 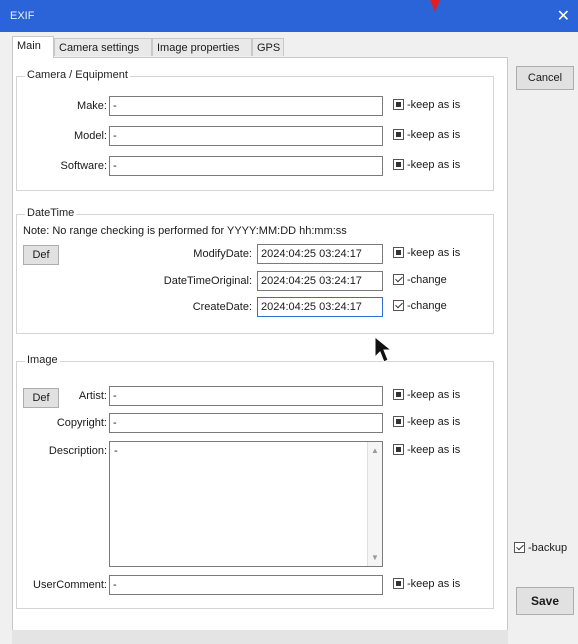 What do you see at coordinates (33, 47) in the screenshot?
I see `tab-main: Main` at bounding box center [33, 47].